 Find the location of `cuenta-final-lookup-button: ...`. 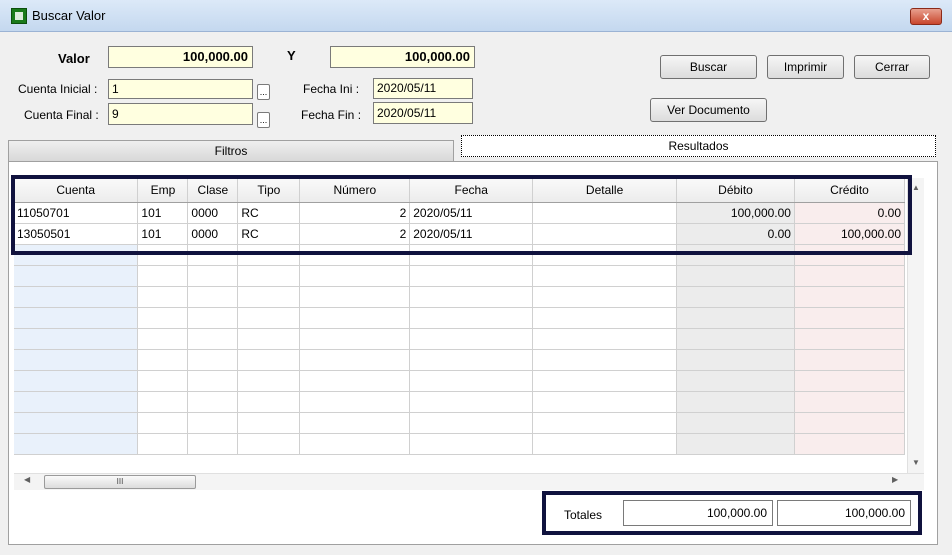

cuenta-final-lookup-button: ... is located at coordinates (263, 120).